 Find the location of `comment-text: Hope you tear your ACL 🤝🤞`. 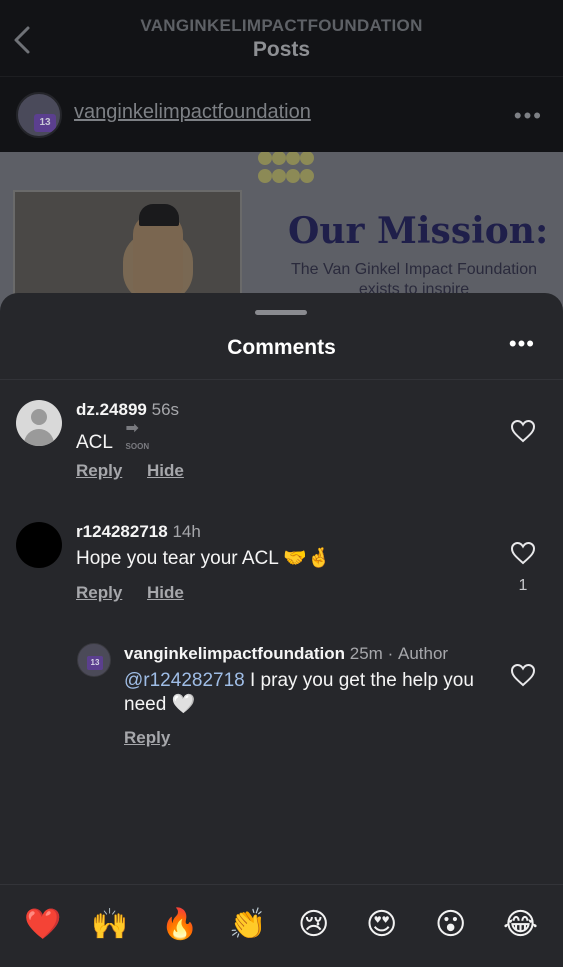

comment-text: Hope you tear your ACL 🤝🤞 is located at coordinates (203, 558).